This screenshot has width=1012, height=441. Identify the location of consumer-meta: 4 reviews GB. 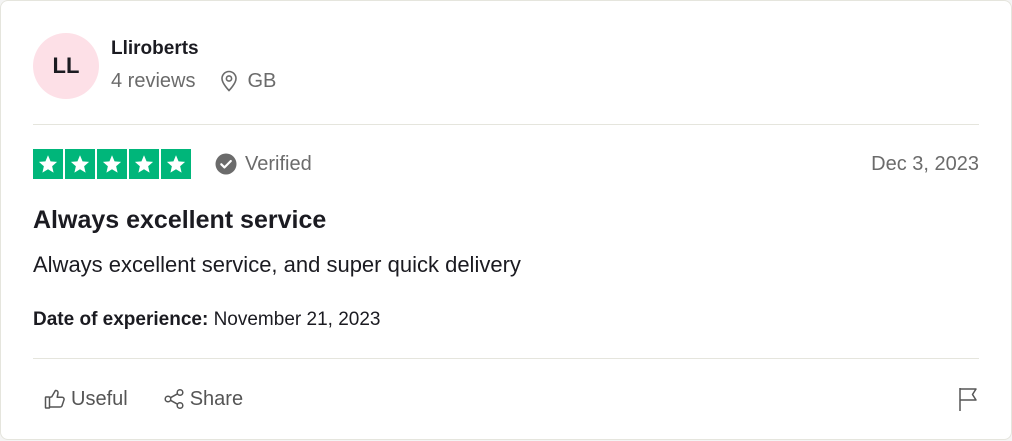
(193, 81).